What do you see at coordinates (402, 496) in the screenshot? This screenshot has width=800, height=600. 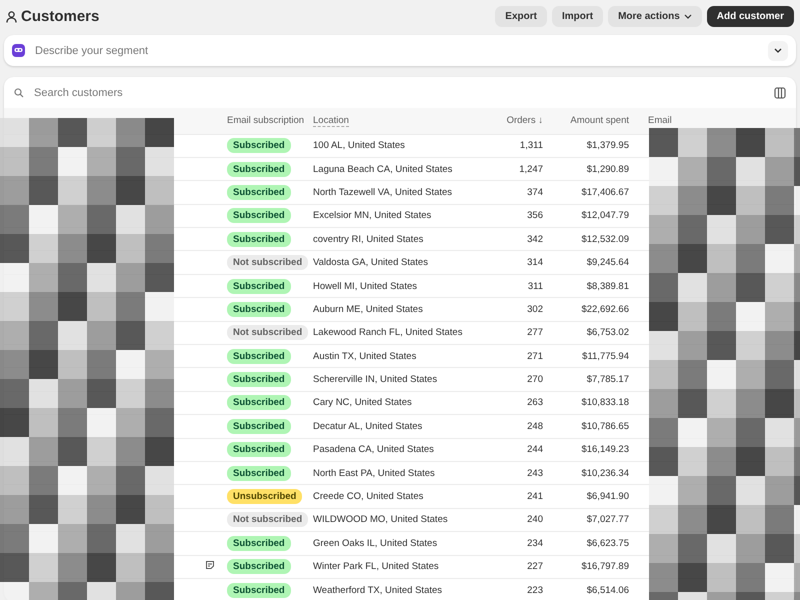 I see `location-cell: Creede CO, United States` at bounding box center [402, 496].